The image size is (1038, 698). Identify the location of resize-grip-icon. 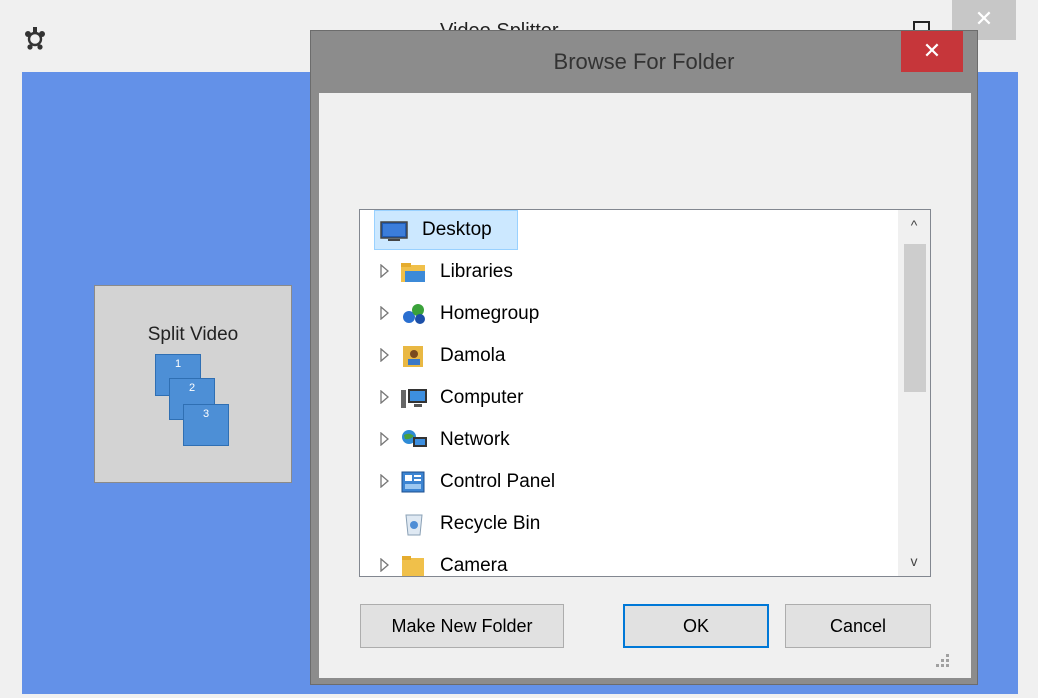
(942, 660).